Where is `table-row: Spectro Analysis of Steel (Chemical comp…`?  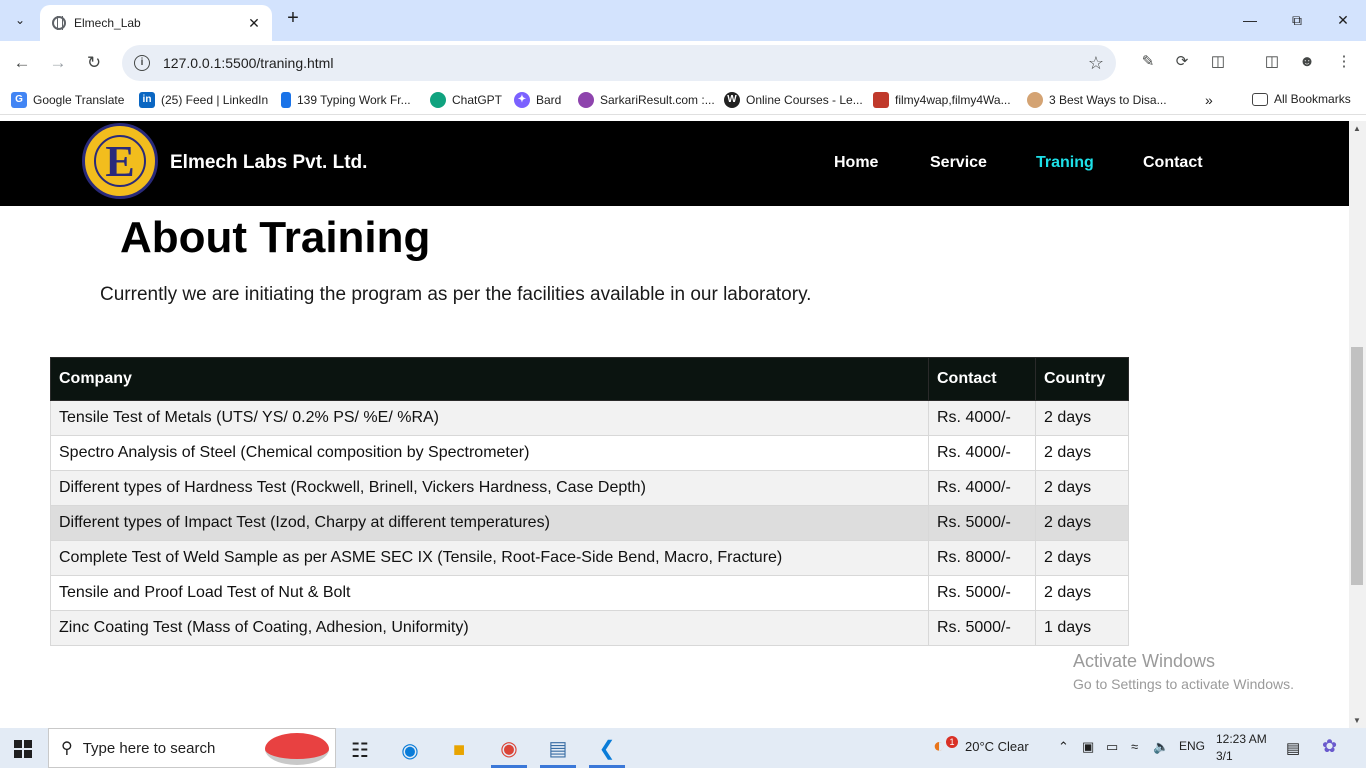 table-row: Spectro Analysis of Steel (Chemical comp… is located at coordinates (589, 453).